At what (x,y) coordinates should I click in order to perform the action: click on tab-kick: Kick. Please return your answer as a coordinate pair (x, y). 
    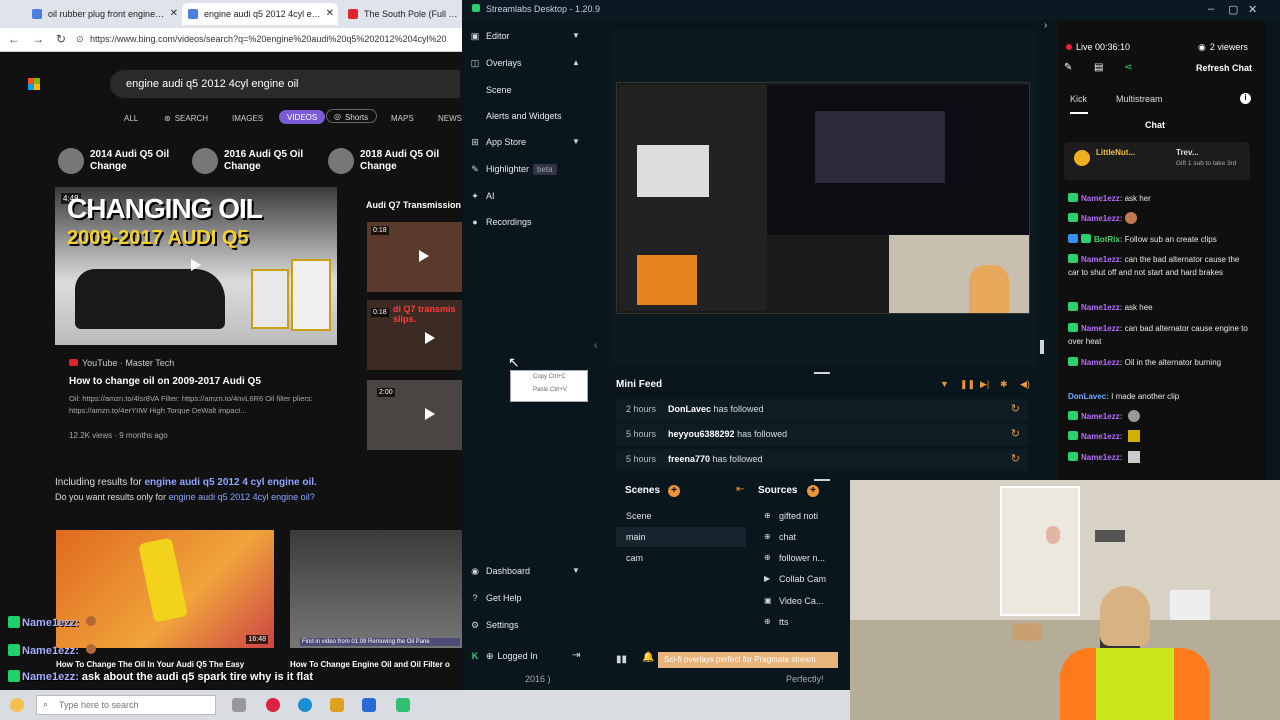
    Looking at the image, I should click on (1078, 99).